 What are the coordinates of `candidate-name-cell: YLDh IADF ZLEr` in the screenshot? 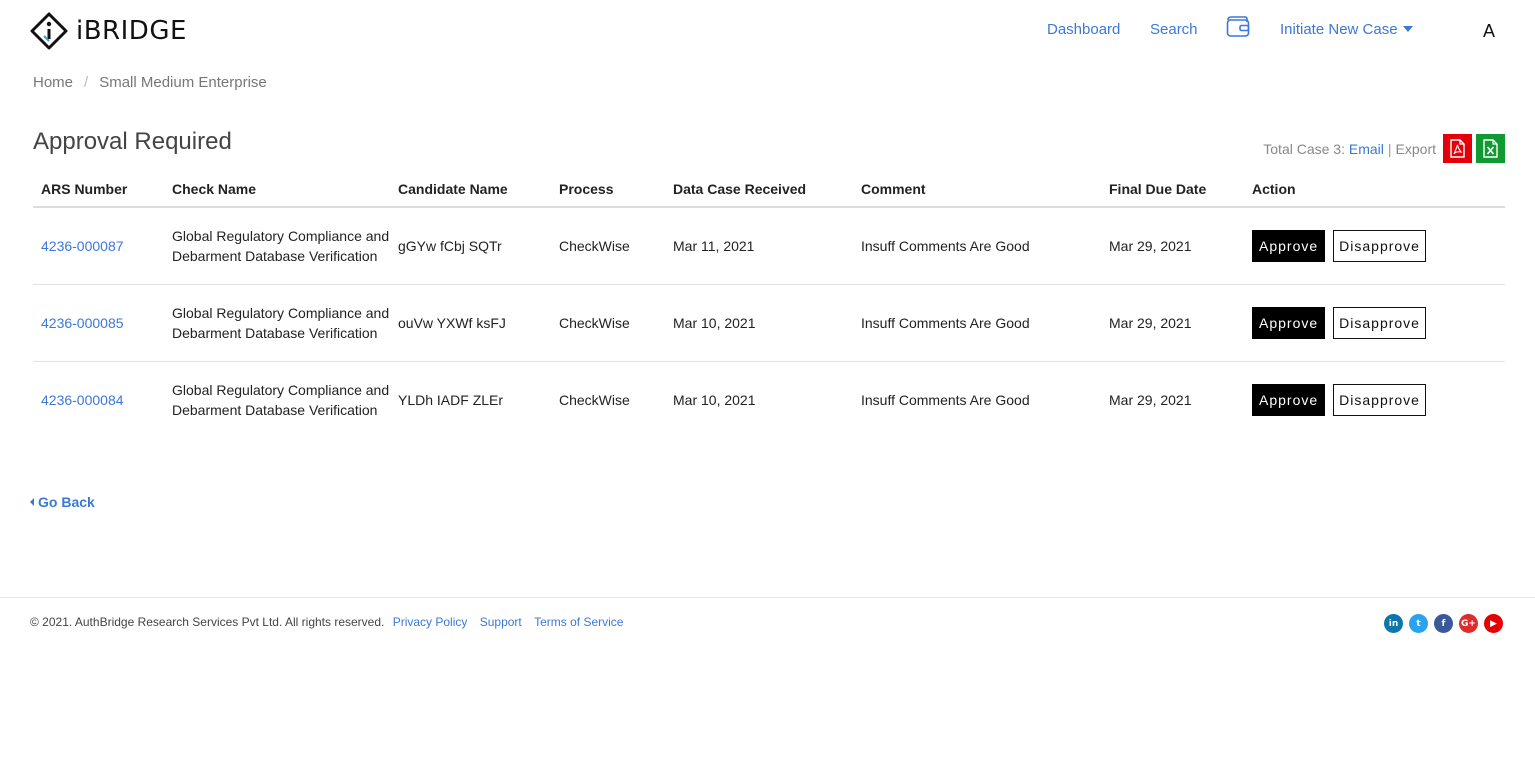 It's located at (451, 399).